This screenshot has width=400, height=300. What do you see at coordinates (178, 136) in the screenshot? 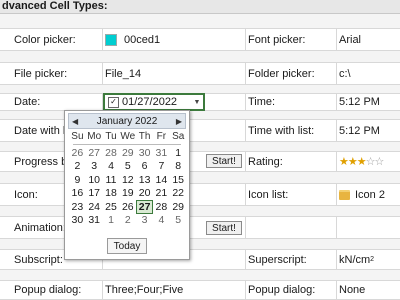
I see `weekday-label: Sa` at bounding box center [178, 136].